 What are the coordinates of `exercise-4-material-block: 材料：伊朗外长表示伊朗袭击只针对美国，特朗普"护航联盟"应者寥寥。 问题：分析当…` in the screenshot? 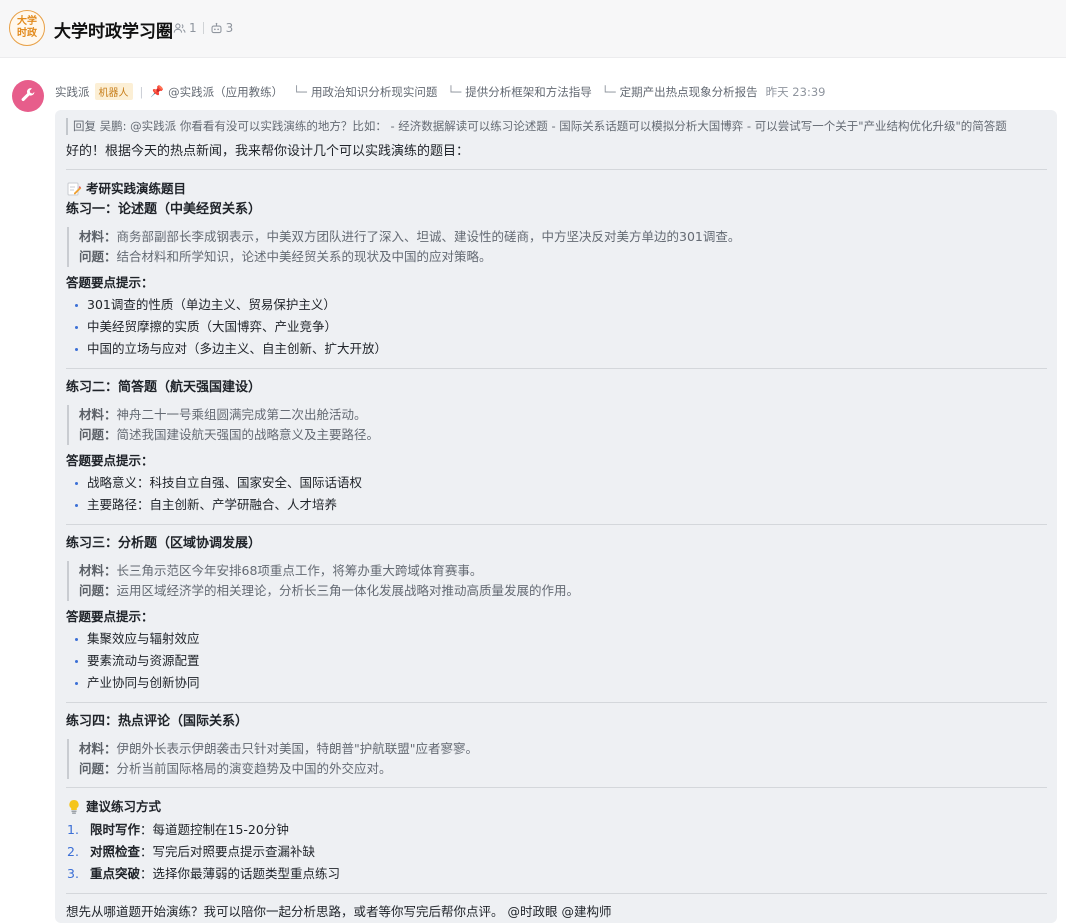 It's located at (557, 759).